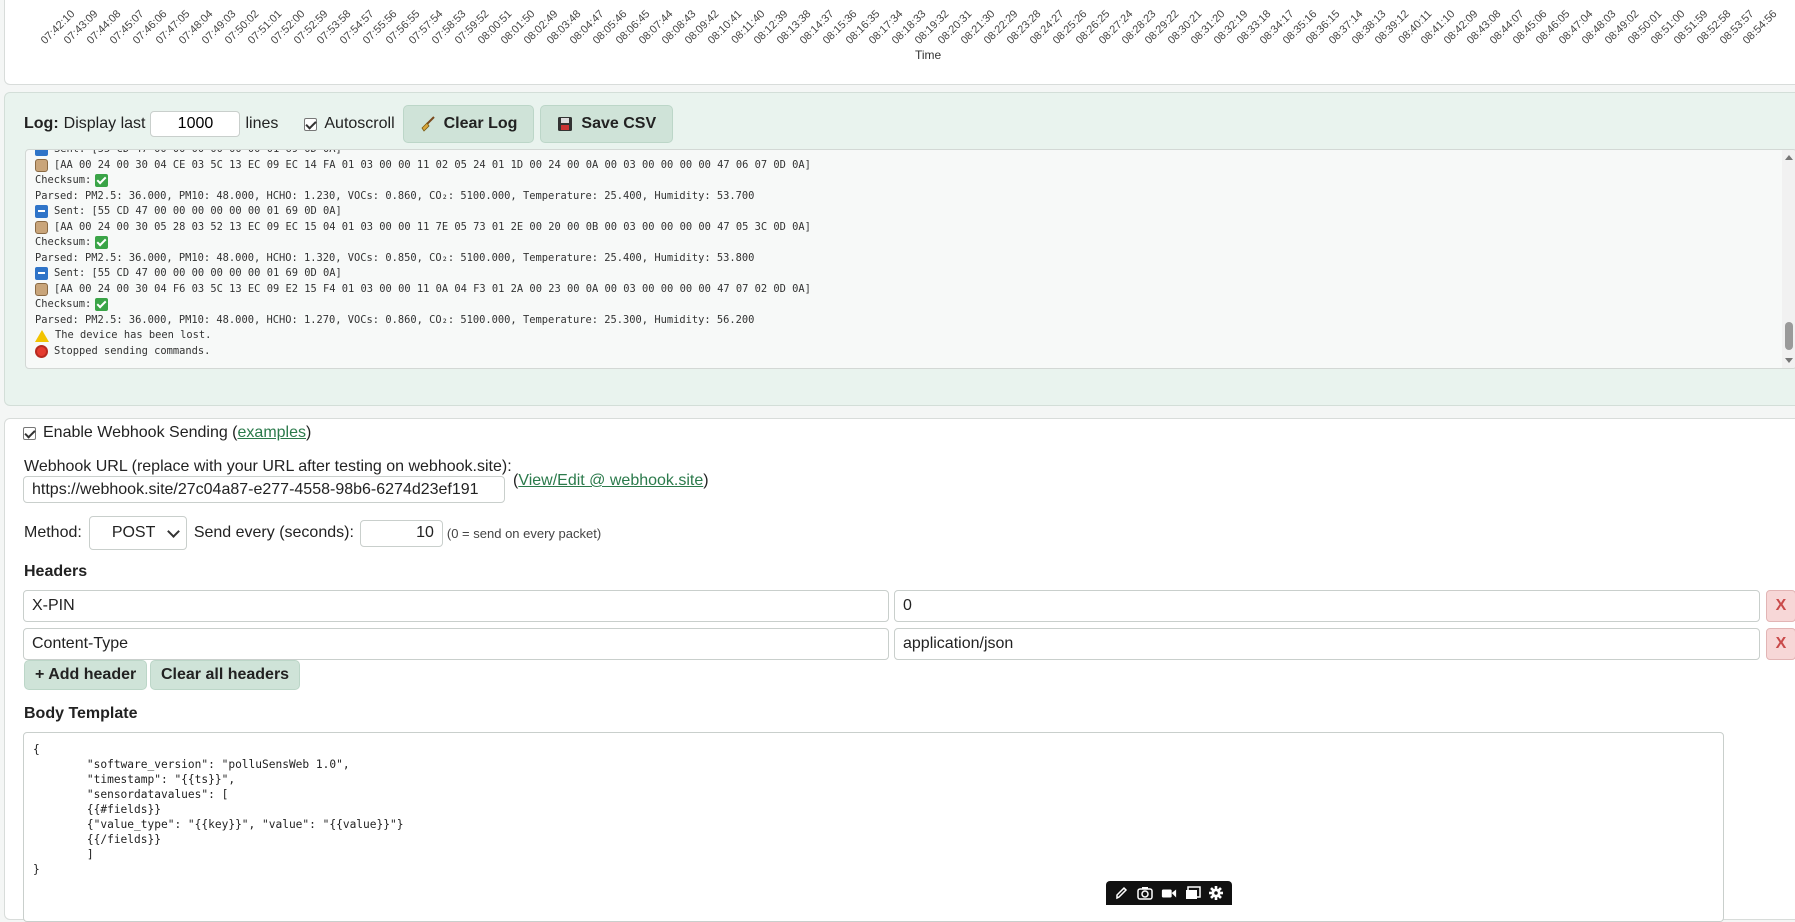 The height and width of the screenshot is (922, 1795). I want to click on clear-log-label: Clear Log, so click(480, 123).